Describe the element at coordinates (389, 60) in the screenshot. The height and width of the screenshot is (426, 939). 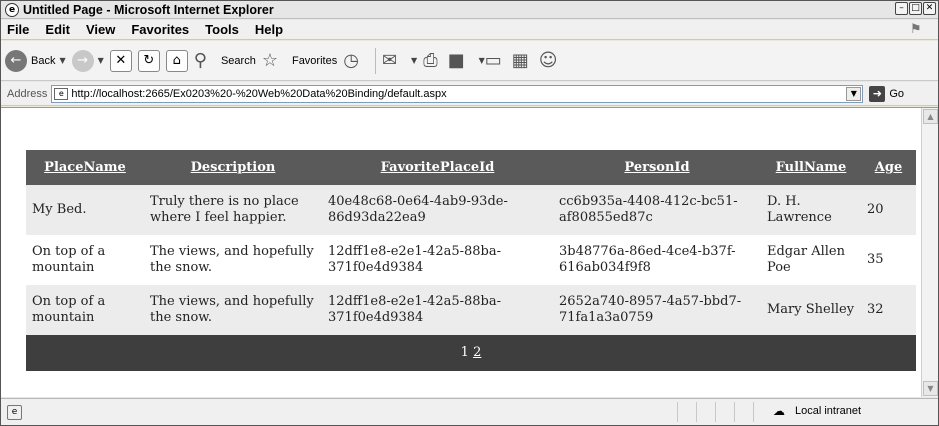
I see `mail-icon: ✉` at that location.